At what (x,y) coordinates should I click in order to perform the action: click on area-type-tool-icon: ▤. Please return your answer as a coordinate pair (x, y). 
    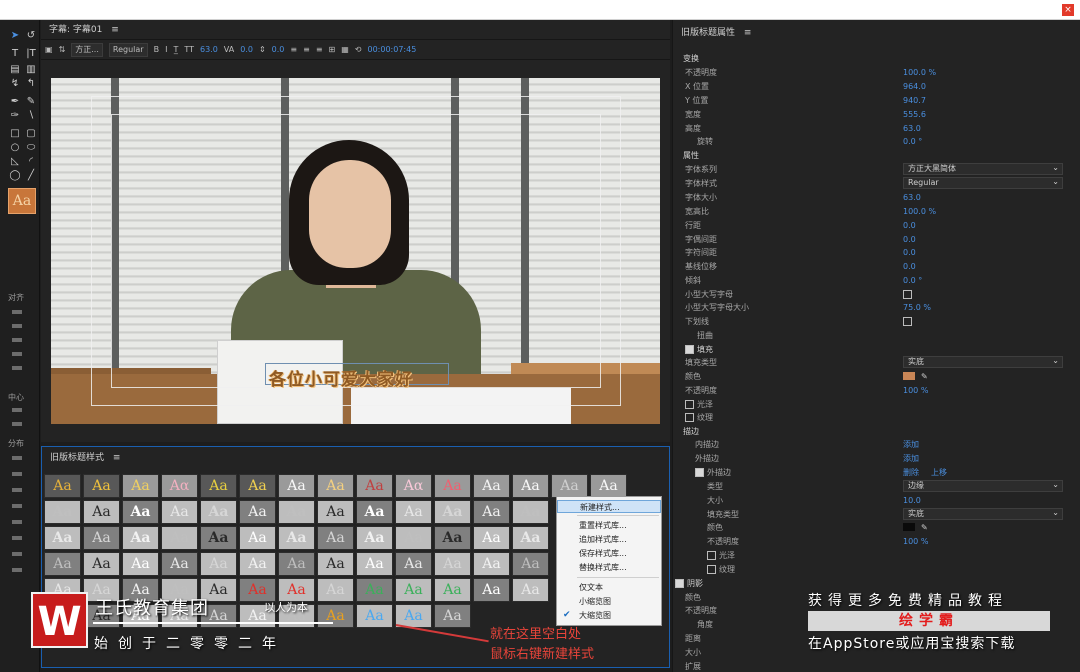
    Looking at the image, I should click on (15, 70).